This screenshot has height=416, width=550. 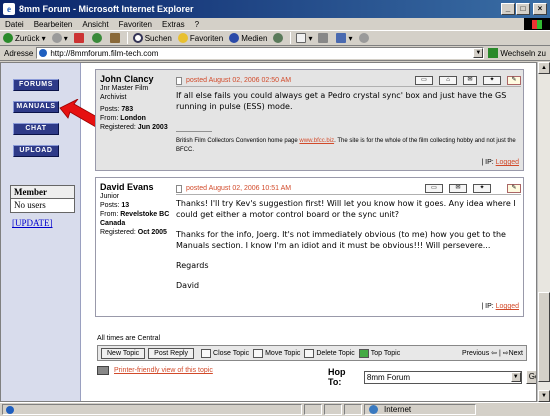 I want to click on window-title: 8mm Forum - Microsoft Internet Explorer, so click(x=106, y=9).